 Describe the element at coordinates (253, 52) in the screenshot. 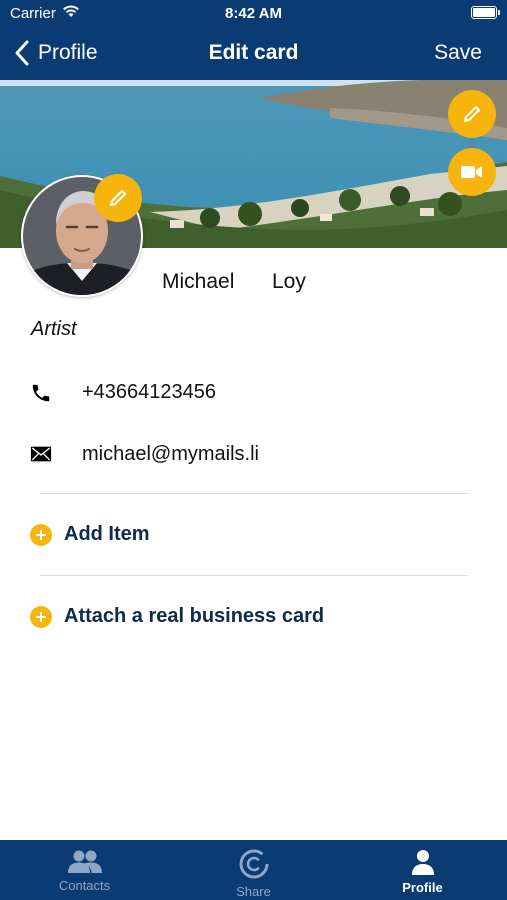

I see `page-title: Edit card` at that location.